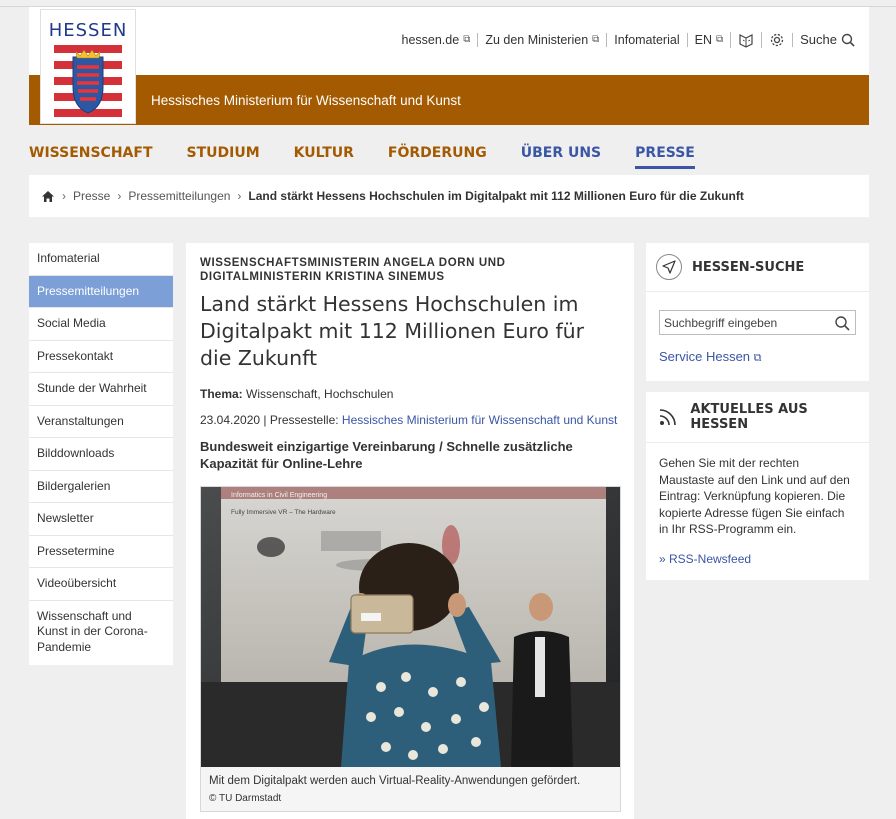 The image size is (896, 819). I want to click on utility-label: EN, so click(703, 40).